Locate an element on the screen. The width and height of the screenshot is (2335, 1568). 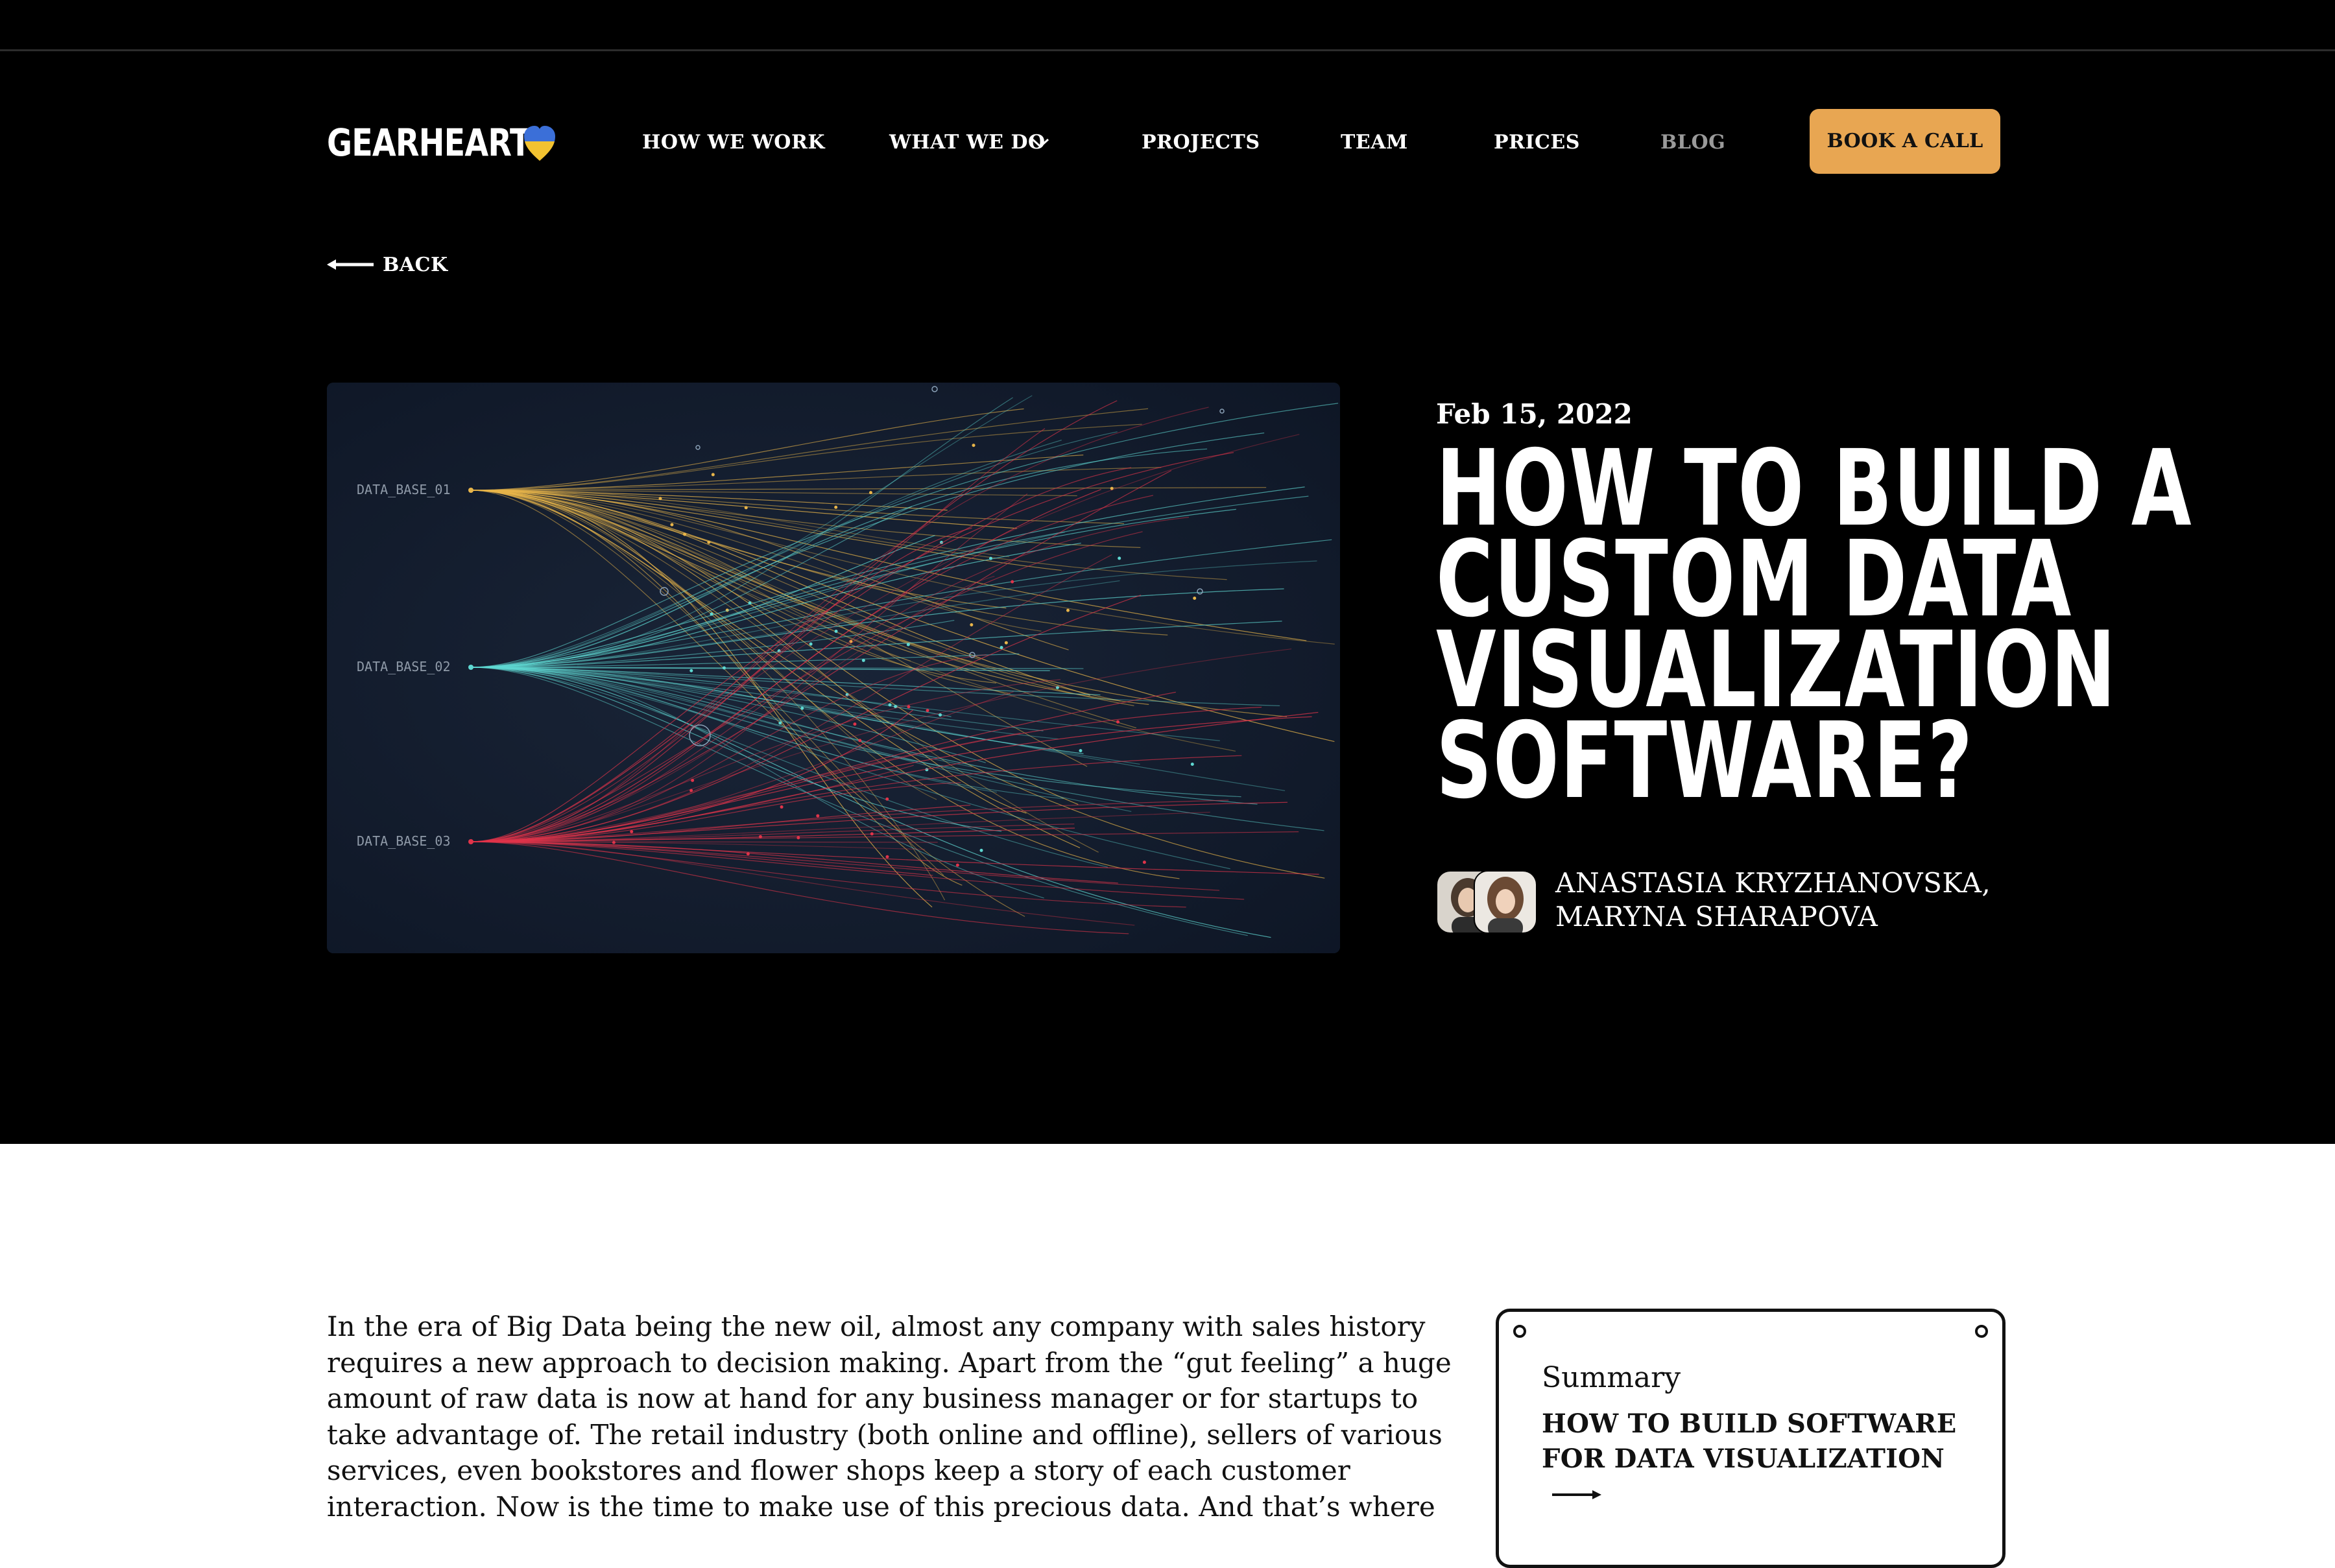
author-names: ANASTASIA KRYZHANOVSKA, MARYNA SHARAPOVA is located at coordinates (1773, 900).